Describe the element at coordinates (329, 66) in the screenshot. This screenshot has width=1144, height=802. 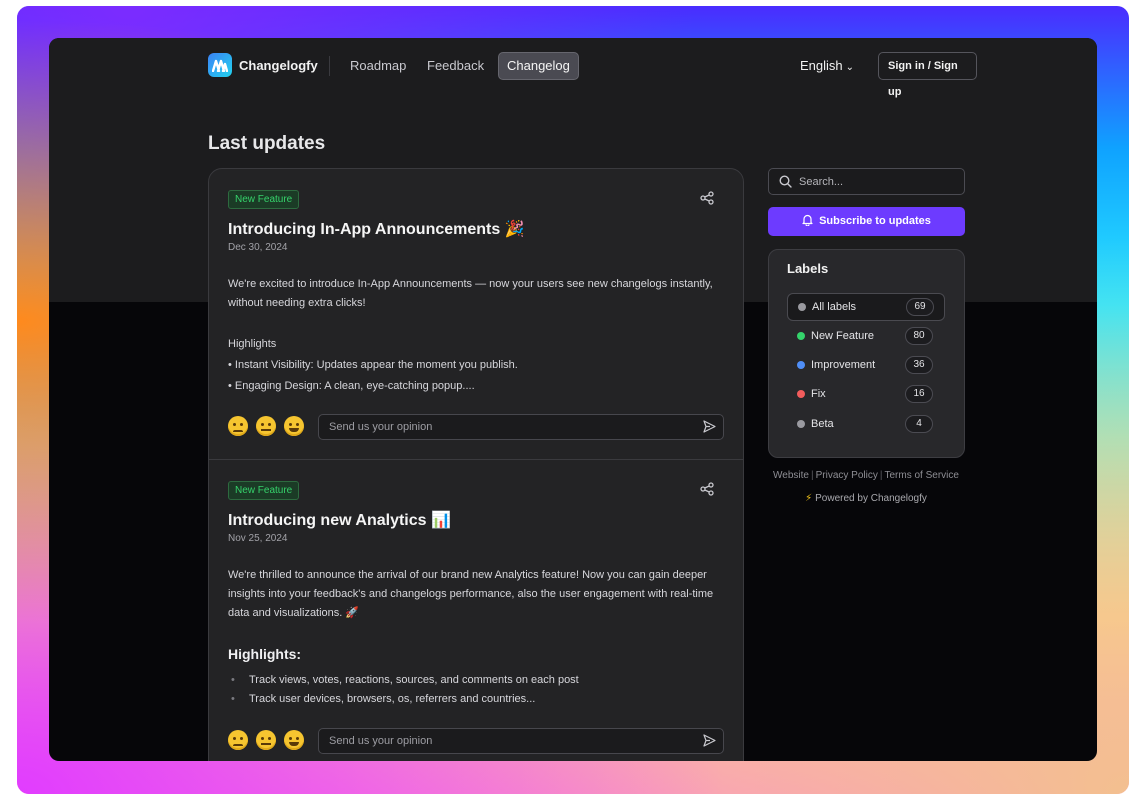
I see `nav-divider` at that location.